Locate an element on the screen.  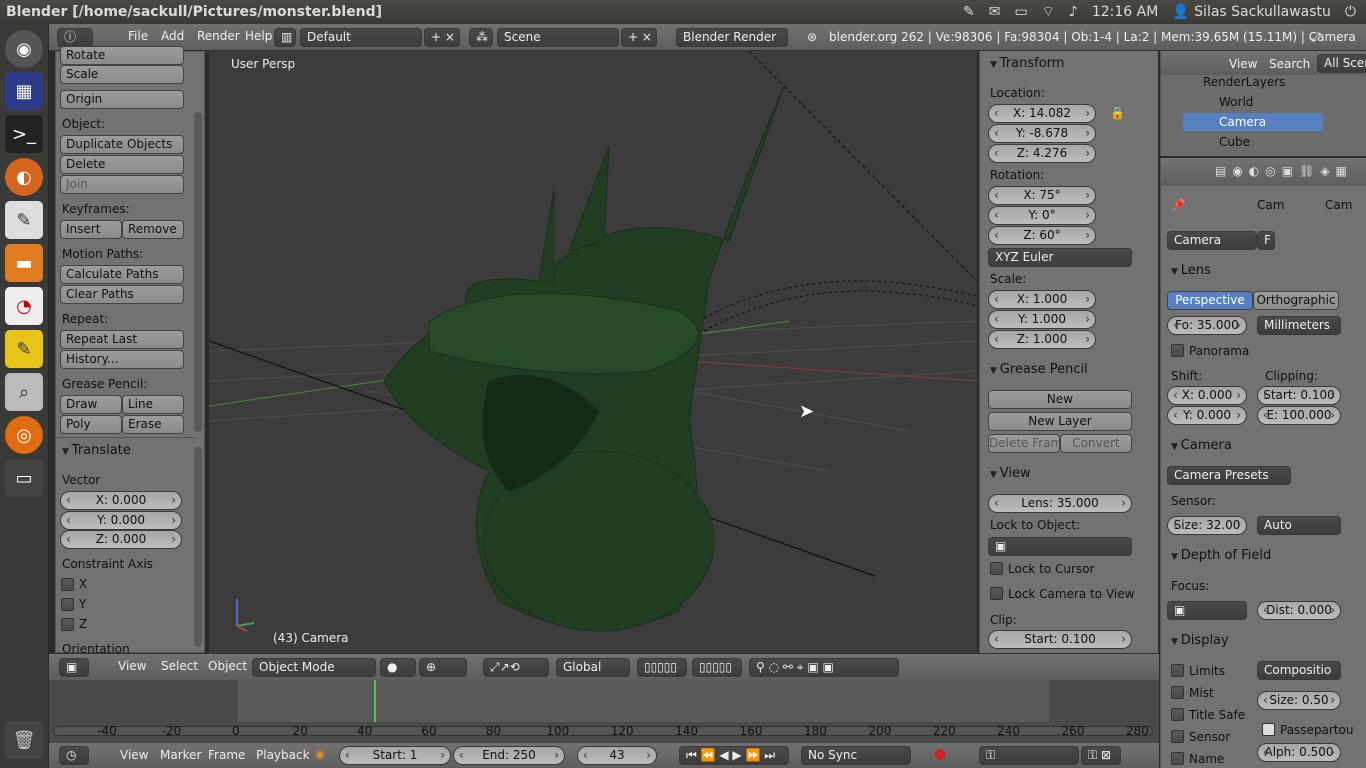
dash-icon: ◉ is located at coordinates (24, 49).